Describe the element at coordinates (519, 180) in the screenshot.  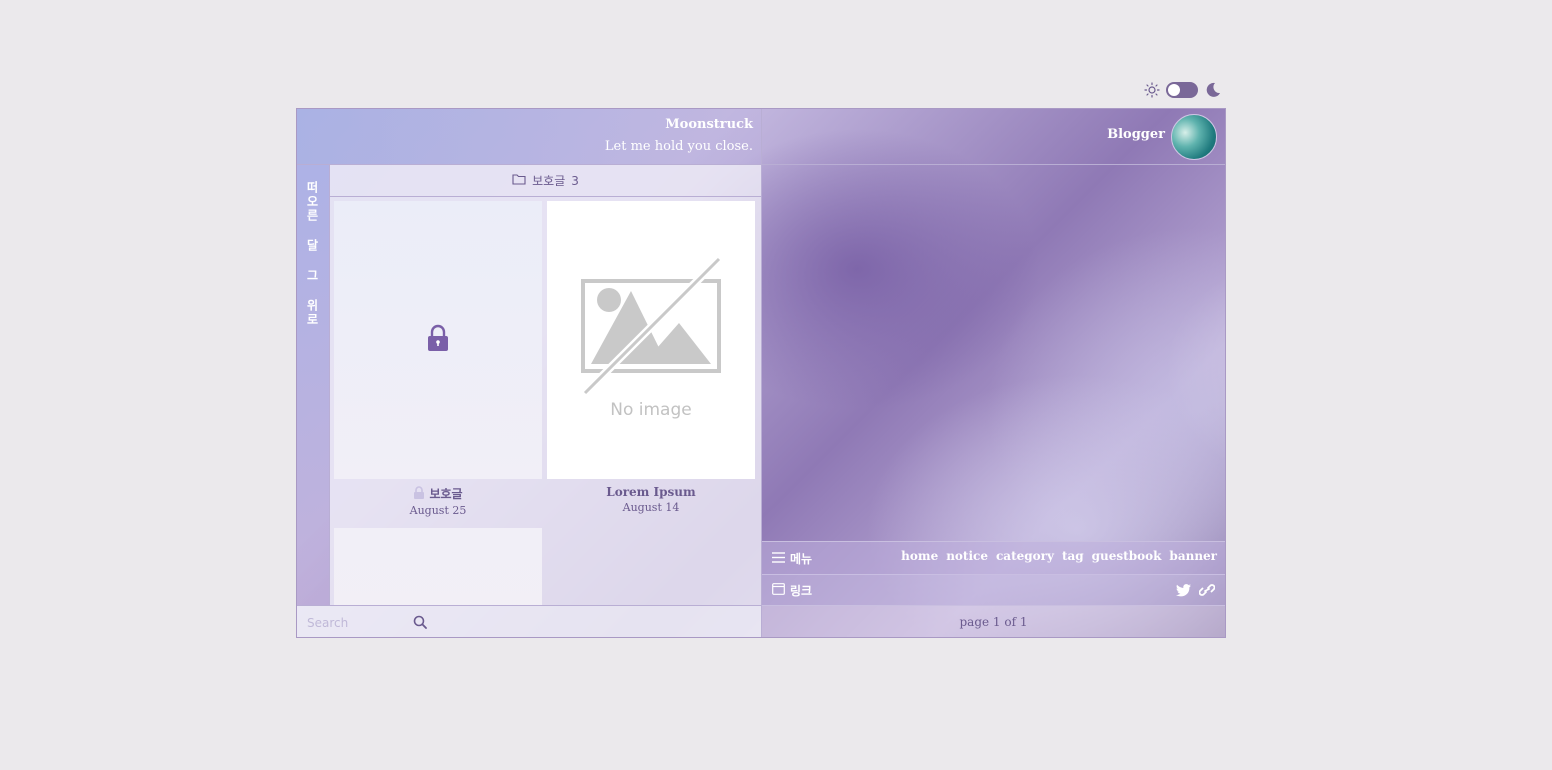
I see `folder-icon` at that location.